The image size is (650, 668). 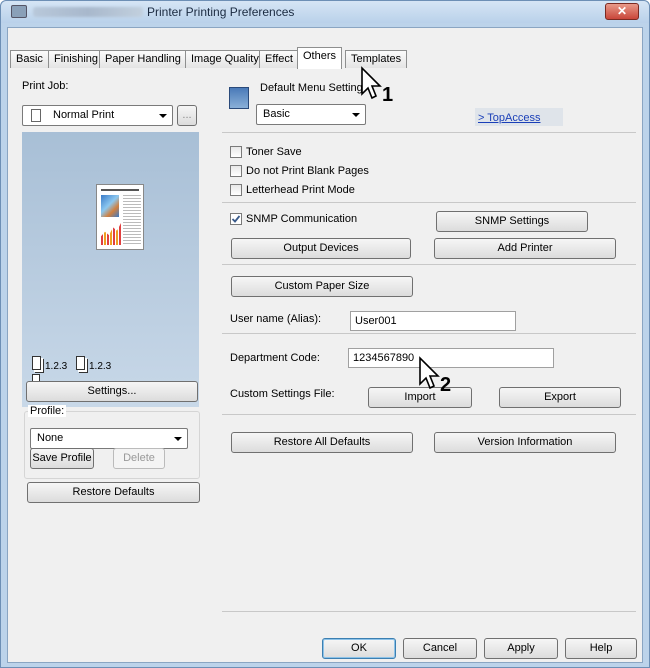 What do you see at coordinates (300, 190) in the screenshot?
I see `letterhead-label: Letterhead Print Mode` at bounding box center [300, 190].